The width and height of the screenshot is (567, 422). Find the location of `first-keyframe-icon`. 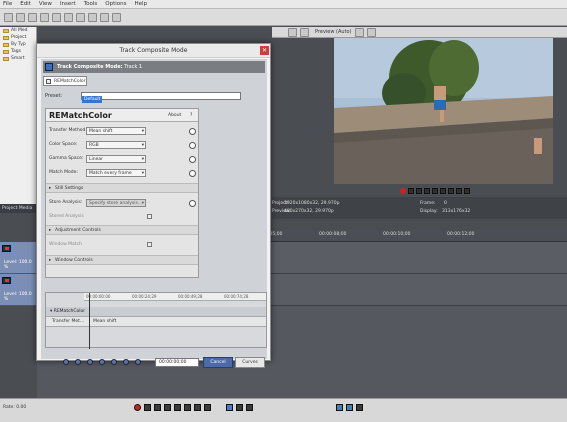

first-keyframe-icon is located at coordinates (66, 362).